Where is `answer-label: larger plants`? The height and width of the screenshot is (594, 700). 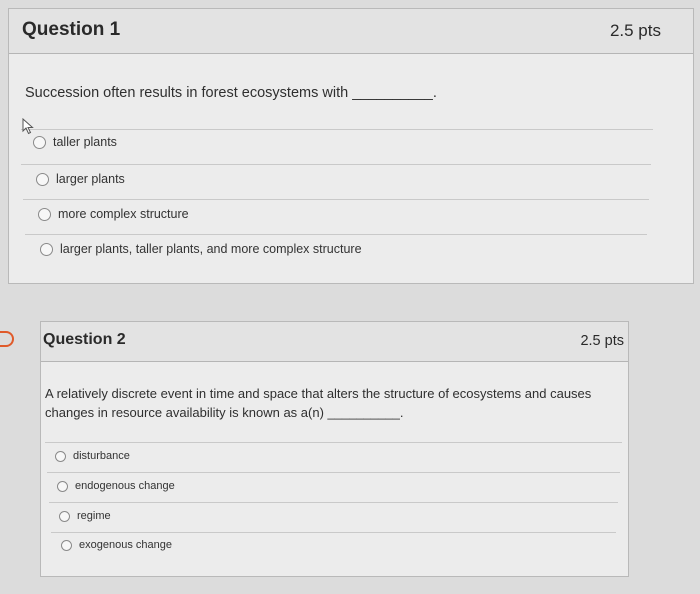
answer-label: larger plants is located at coordinates (90, 179).